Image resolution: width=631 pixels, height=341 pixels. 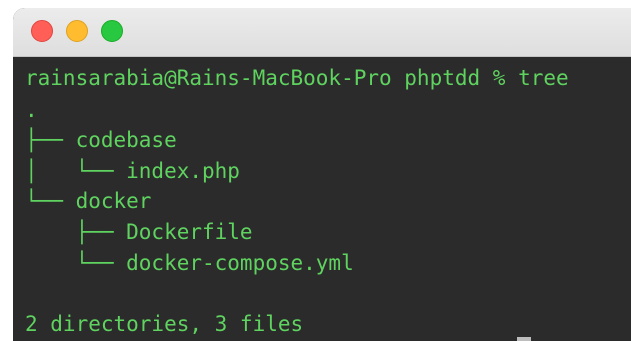 What do you see at coordinates (101, 140) in the screenshot?
I see `tree-line-codebase: ├── codebase` at bounding box center [101, 140].